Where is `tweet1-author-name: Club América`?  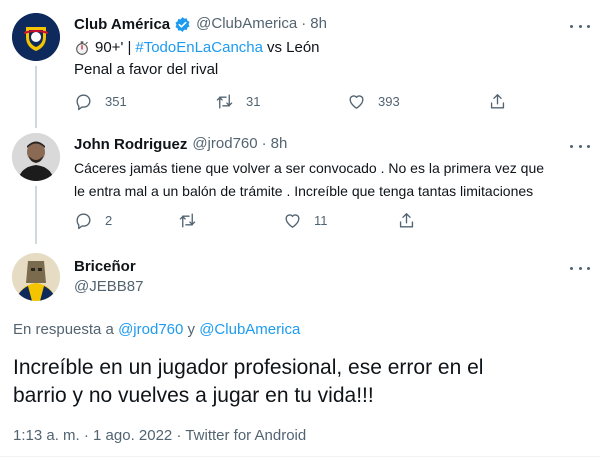 tweet1-author-name: Club América is located at coordinates (122, 24).